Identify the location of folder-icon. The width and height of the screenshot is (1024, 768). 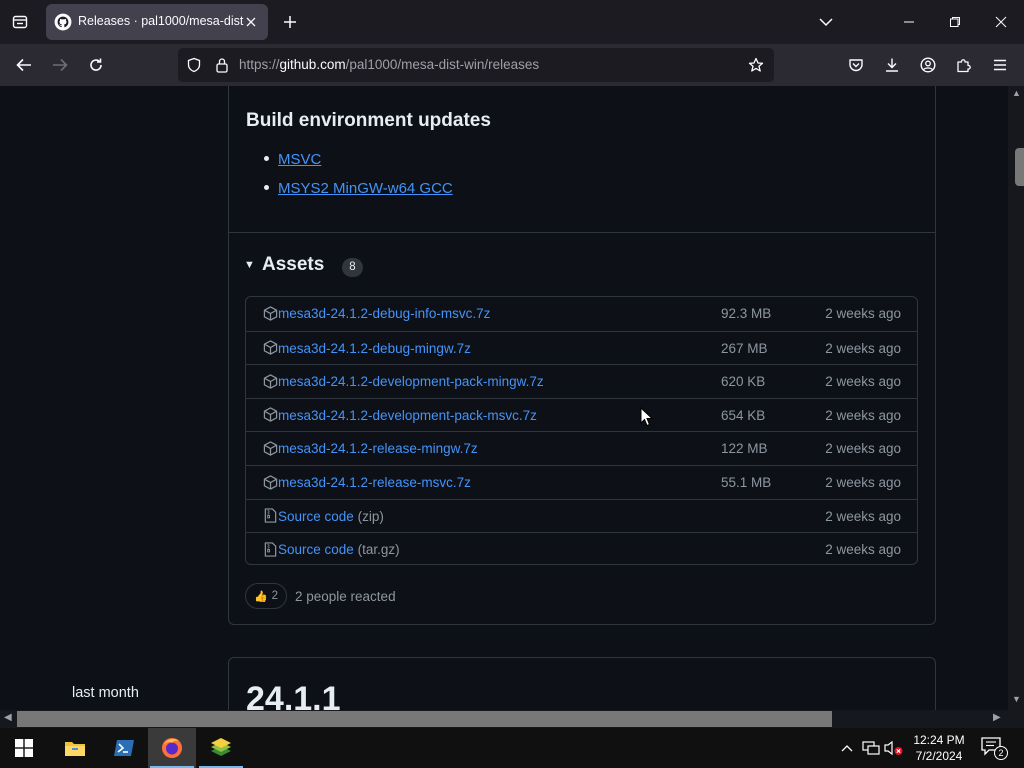
(75, 749).